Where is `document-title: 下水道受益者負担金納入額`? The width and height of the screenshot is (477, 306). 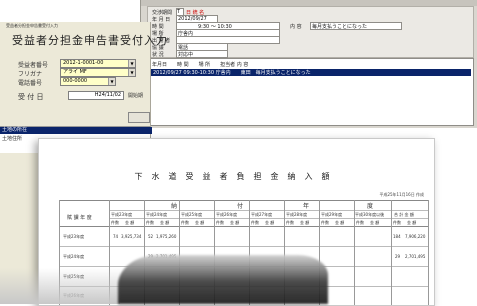 document-title: 下水道受益者負担金納入額 is located at coordinates (236, 176).